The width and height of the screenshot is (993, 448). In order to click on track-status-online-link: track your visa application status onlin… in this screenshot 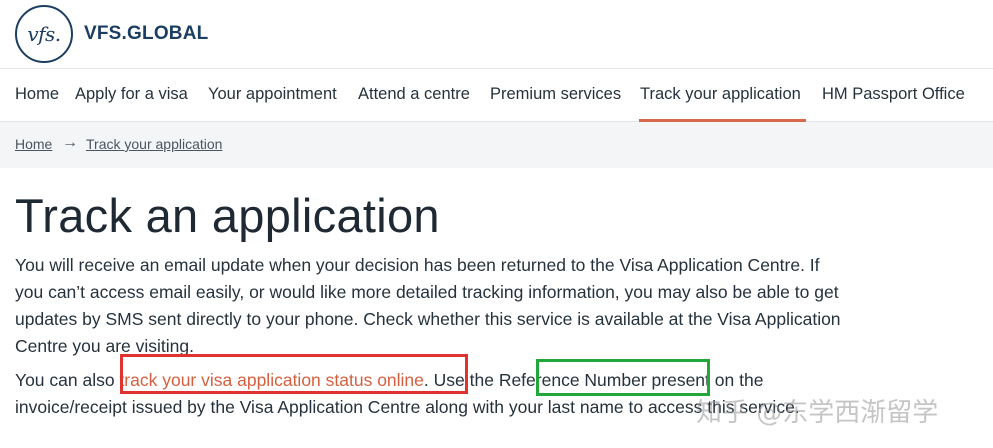, I will do `click(271, 380)`.